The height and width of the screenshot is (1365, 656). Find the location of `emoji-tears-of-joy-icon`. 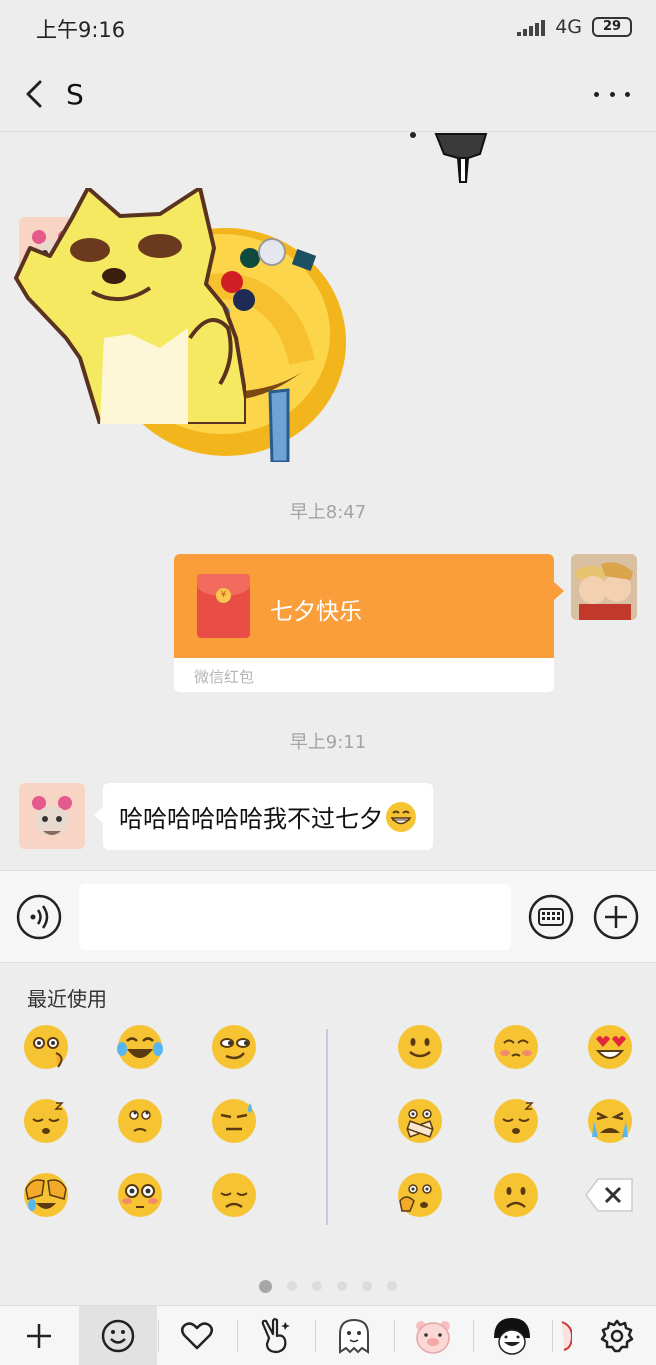

emoji-tears-of-joy-icon is located at coordinates (140, 1047).